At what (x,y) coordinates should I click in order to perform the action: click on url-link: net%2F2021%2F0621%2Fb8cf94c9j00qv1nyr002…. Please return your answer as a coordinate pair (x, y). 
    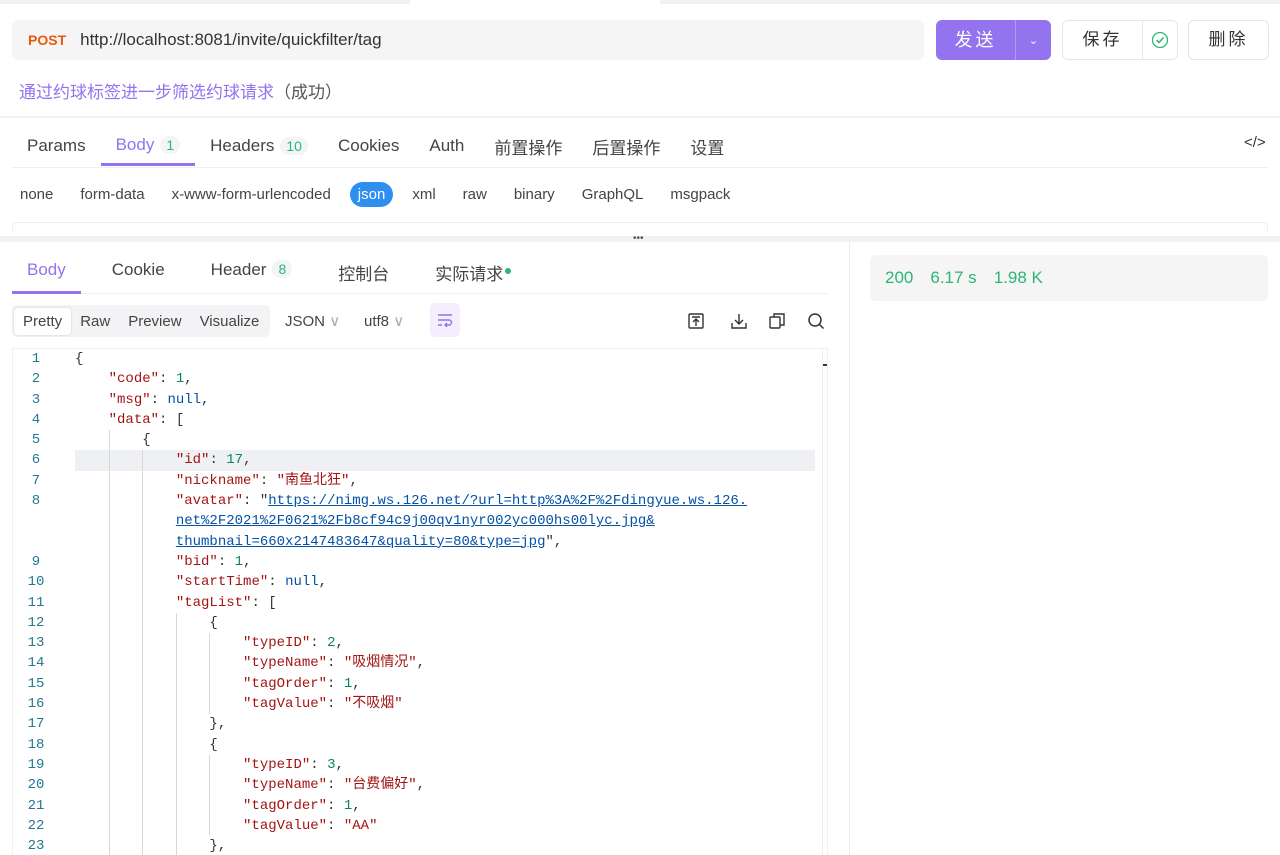
    Looking at the image, I should click on (415, 521).